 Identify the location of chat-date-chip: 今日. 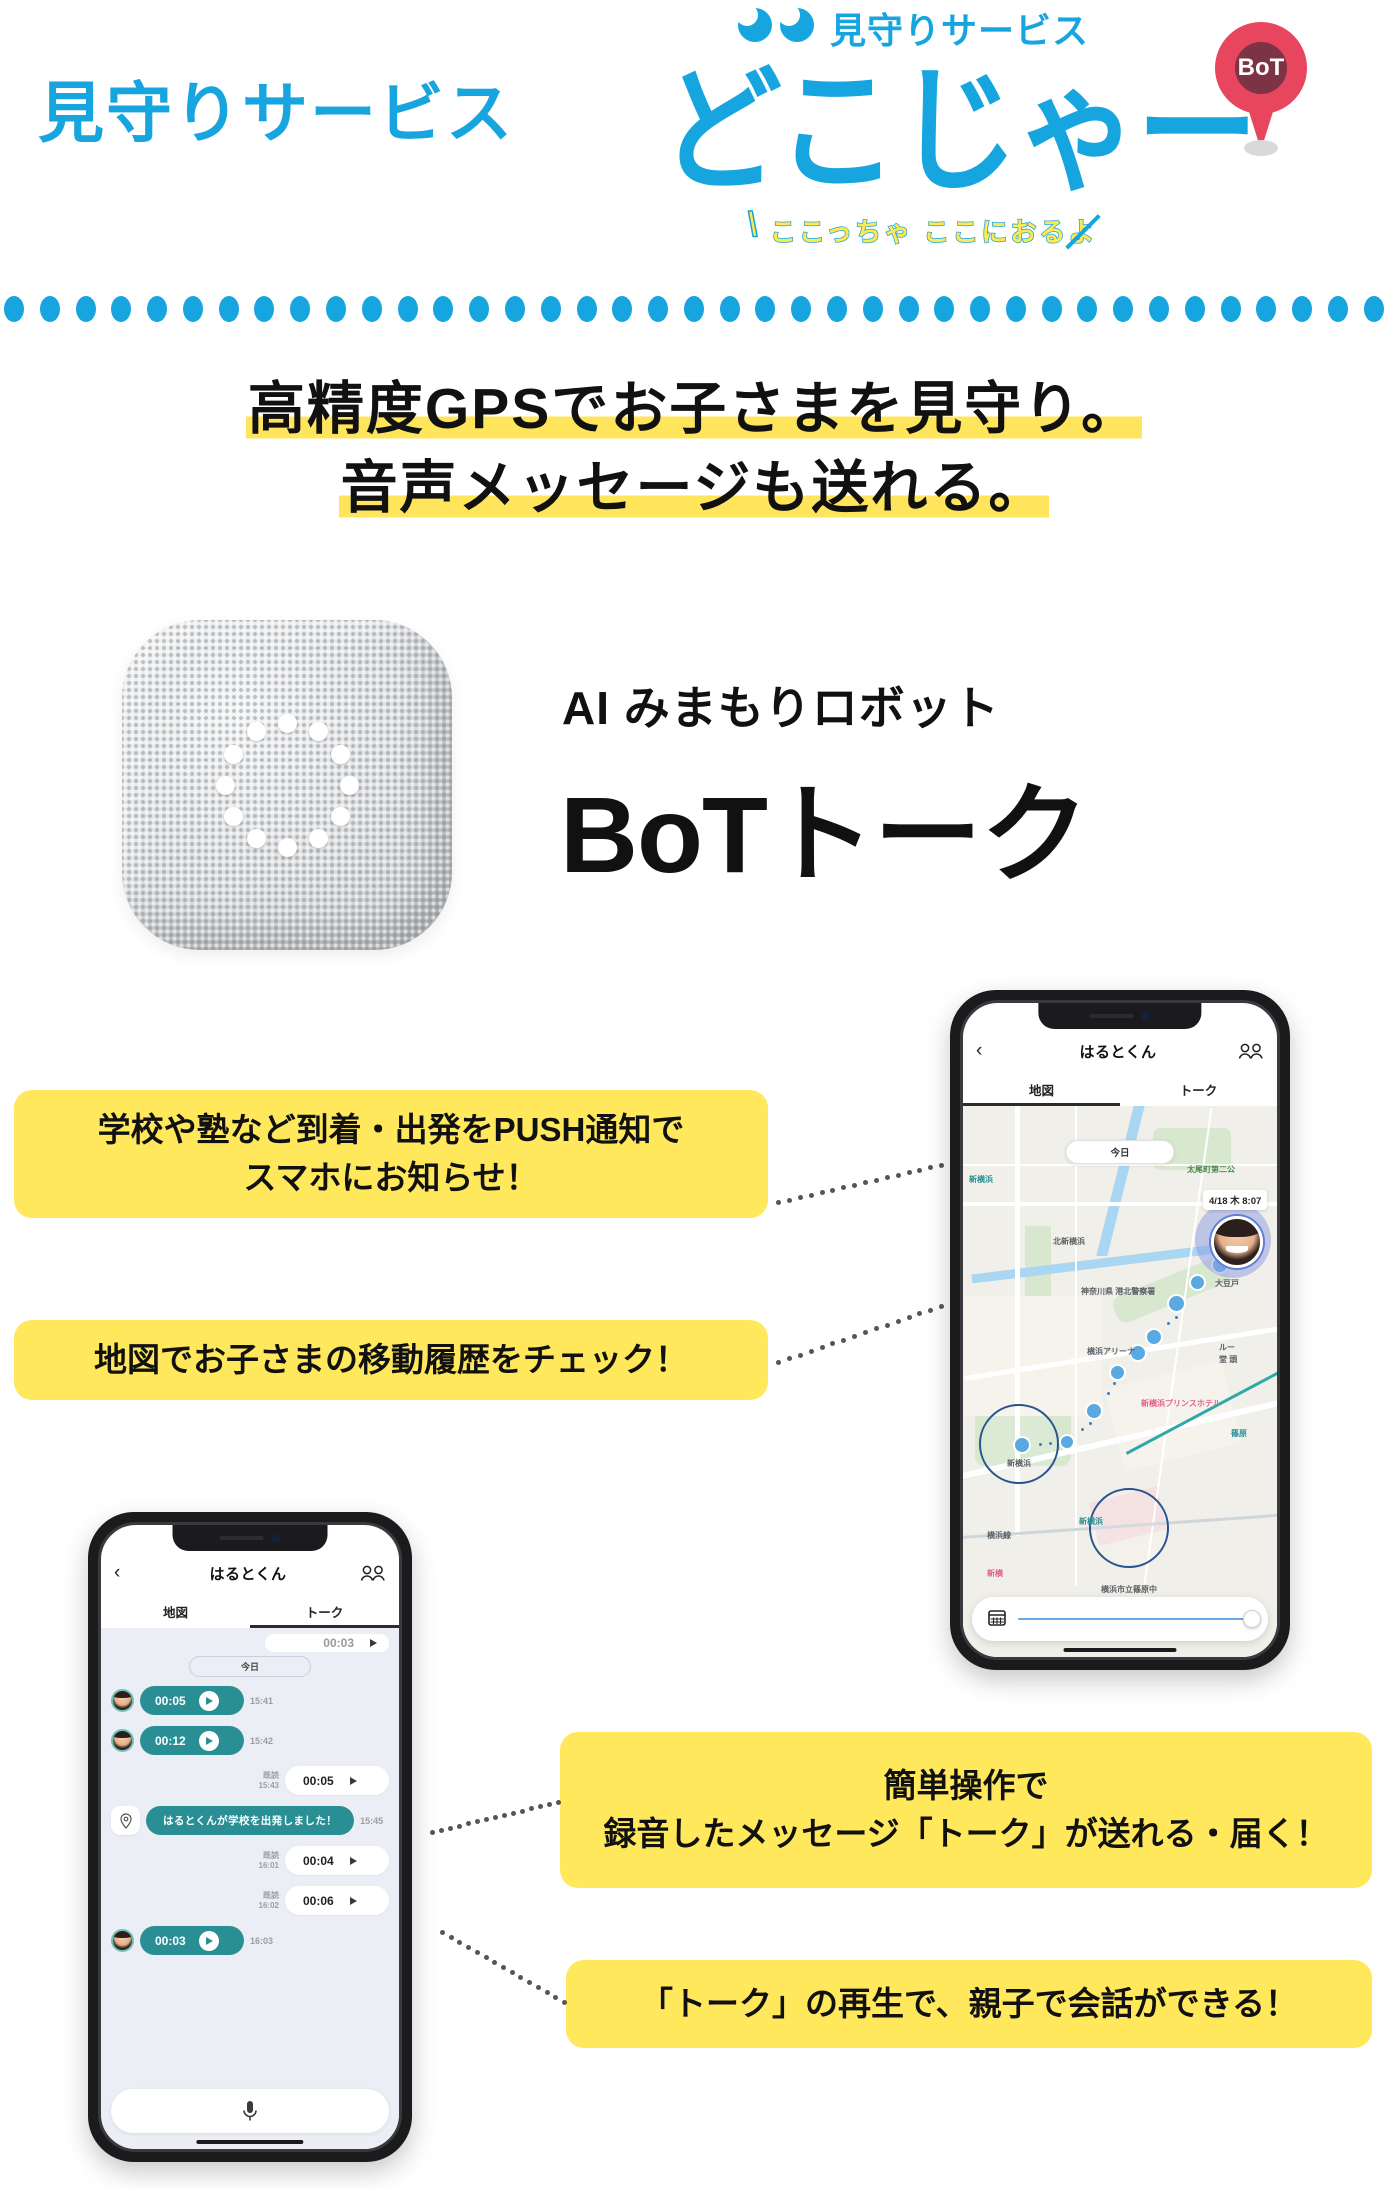
(250, 1666).